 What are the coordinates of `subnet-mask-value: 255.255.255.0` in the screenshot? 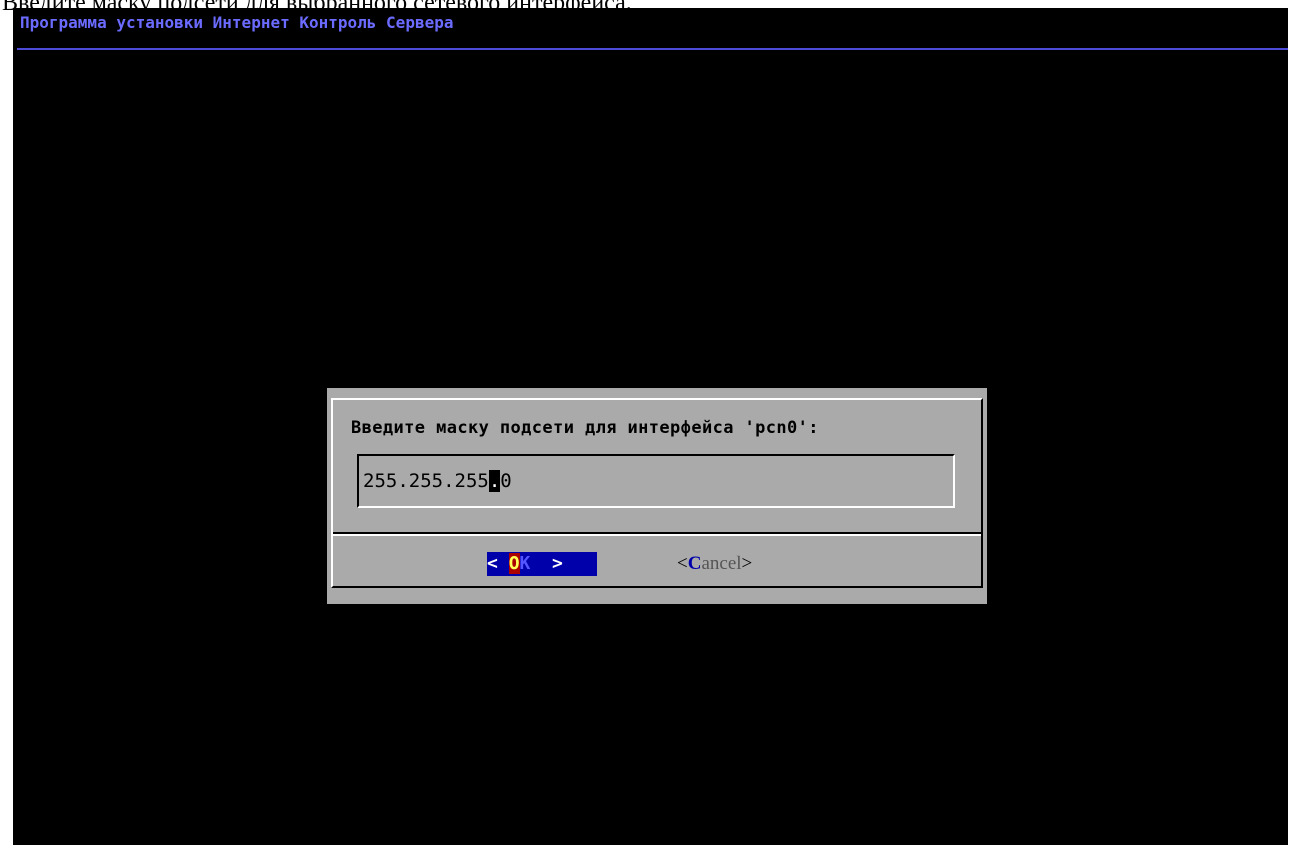 It's located at (437, 481).